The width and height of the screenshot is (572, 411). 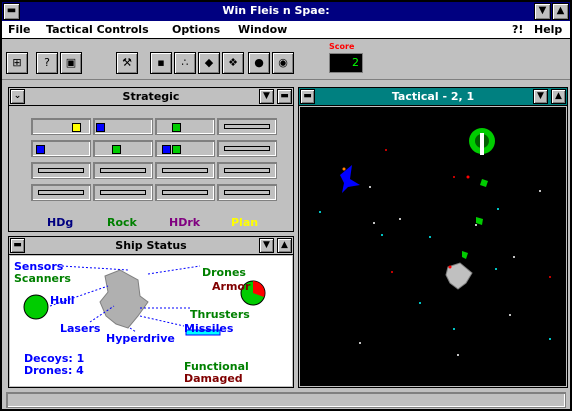 I want to click on tactical-title-bar: ▬ Tactical - 2, 1 ▼ ▲, so click(x=433, y=97).